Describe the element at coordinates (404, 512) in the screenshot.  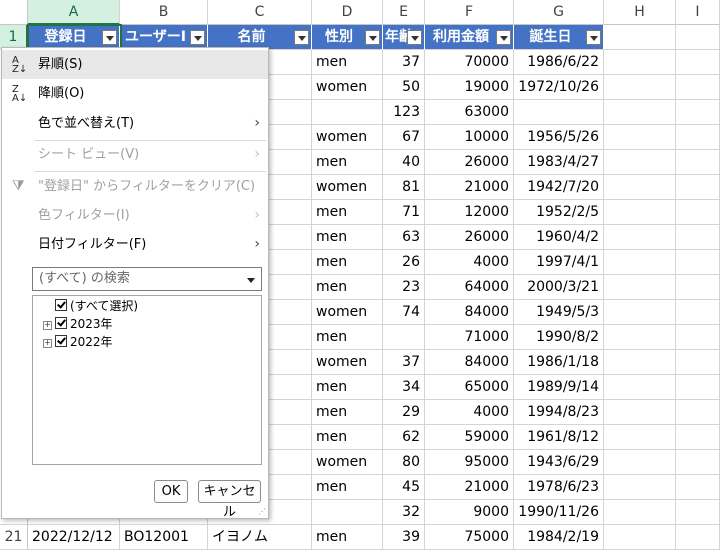
I see `table-cell: 32` at that location.